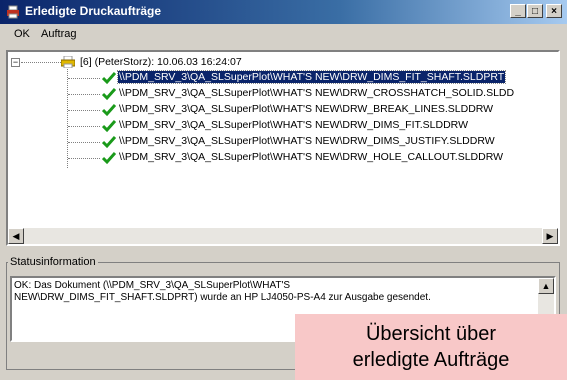 Image resolution: width=567 pixels, height=380 pixels. What do you see at coordinates (283, 12) in the screenshot?
I see `title-bar: Erledigte Druckaufträge _ □ ×` at bounding box center [283, 12].